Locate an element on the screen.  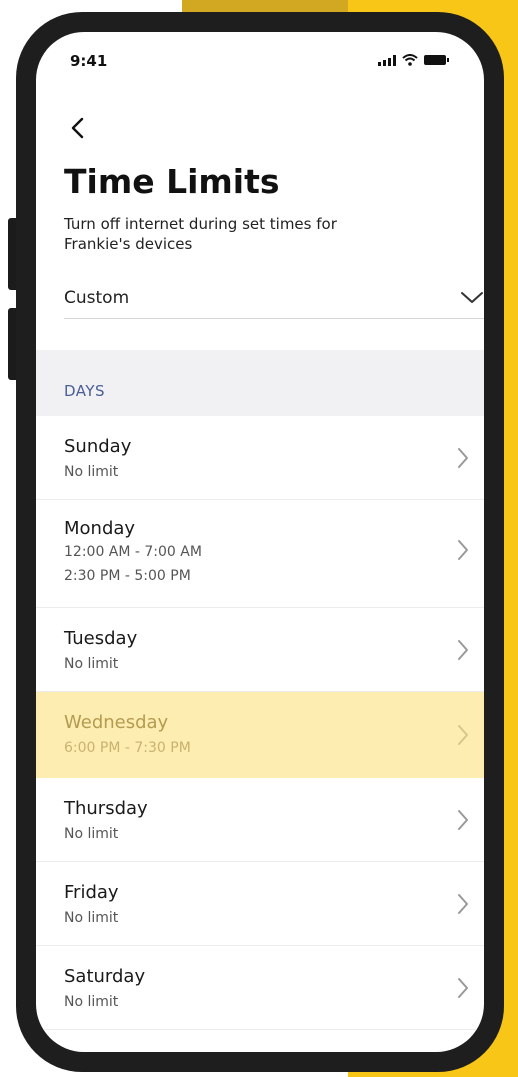
day-name: Tuesday is located at coordinates (101, 638).